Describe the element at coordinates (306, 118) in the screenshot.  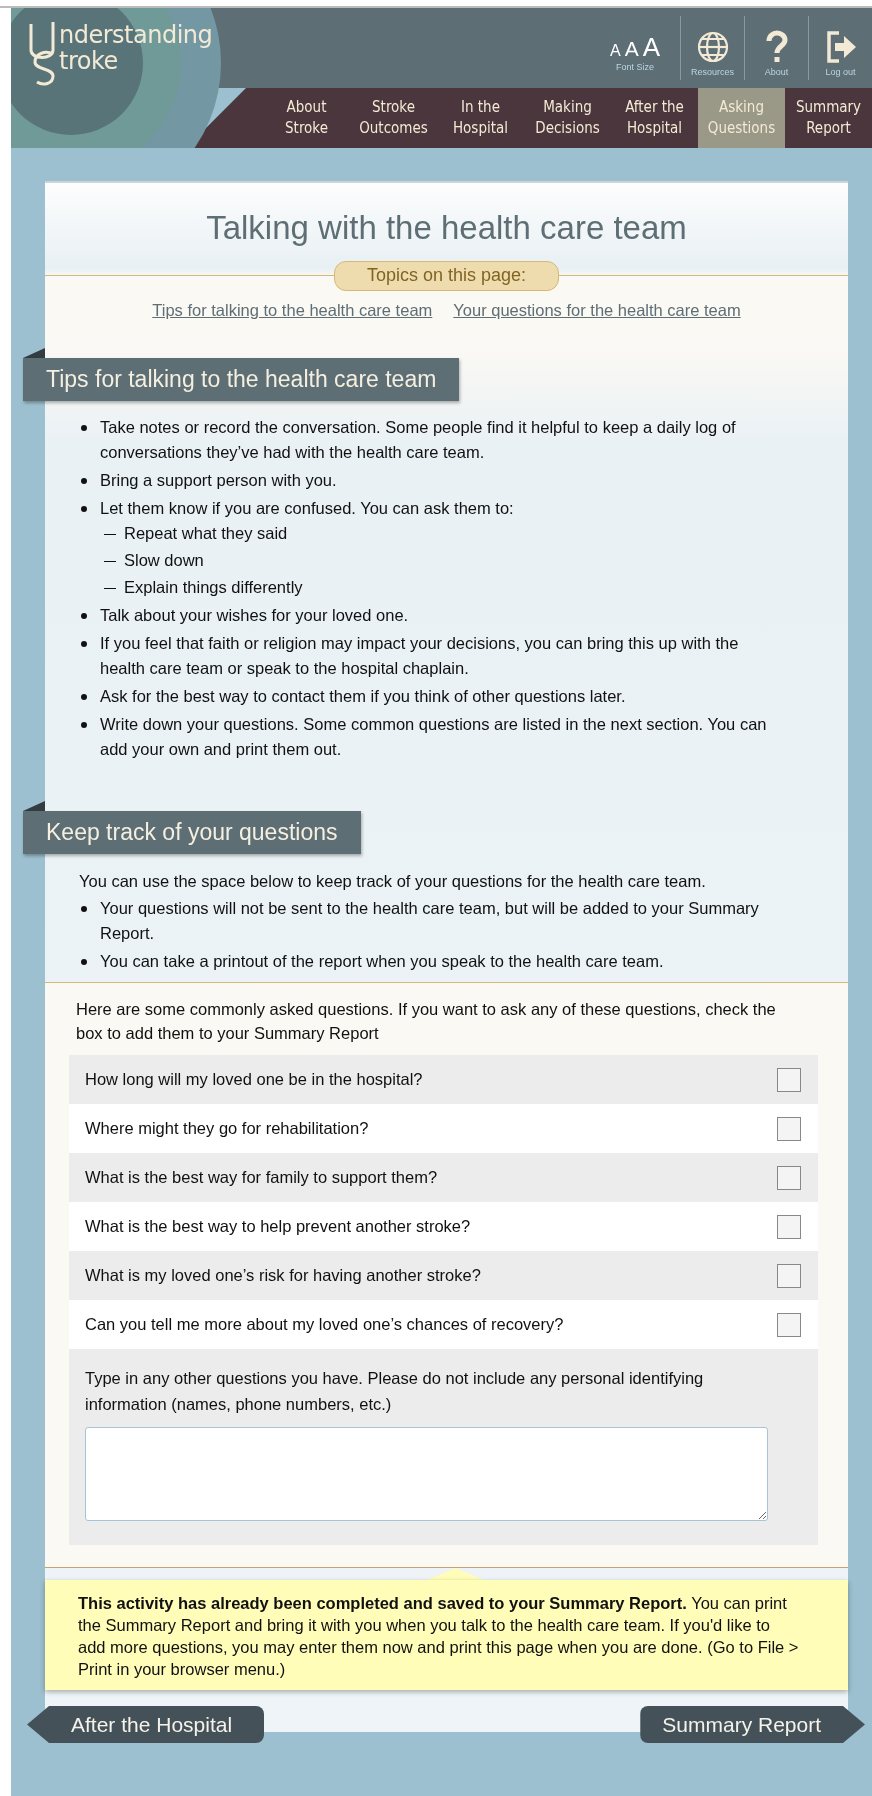
I see `nav-tab: About Stroke` at that location.